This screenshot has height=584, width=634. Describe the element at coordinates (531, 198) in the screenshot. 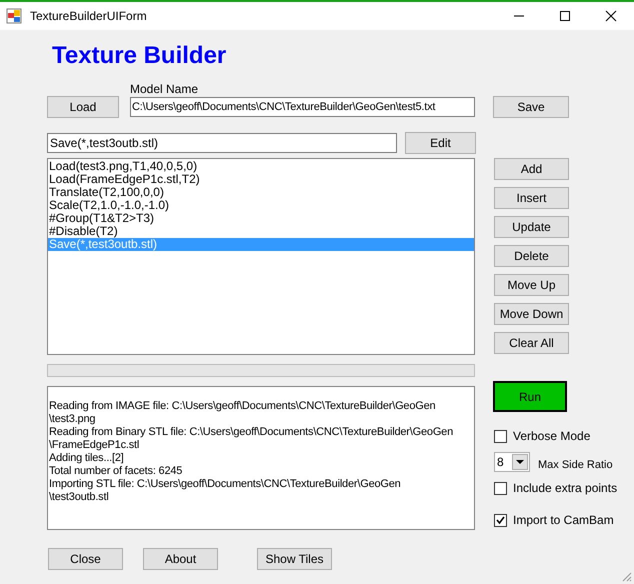

I see `side-button: Insert` at that location.